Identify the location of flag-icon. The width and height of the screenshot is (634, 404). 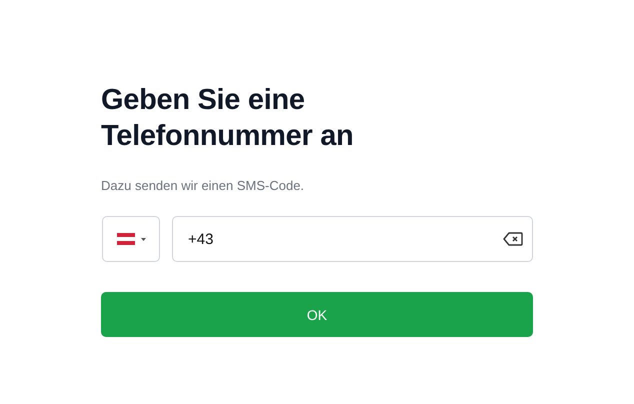
(125, 239).